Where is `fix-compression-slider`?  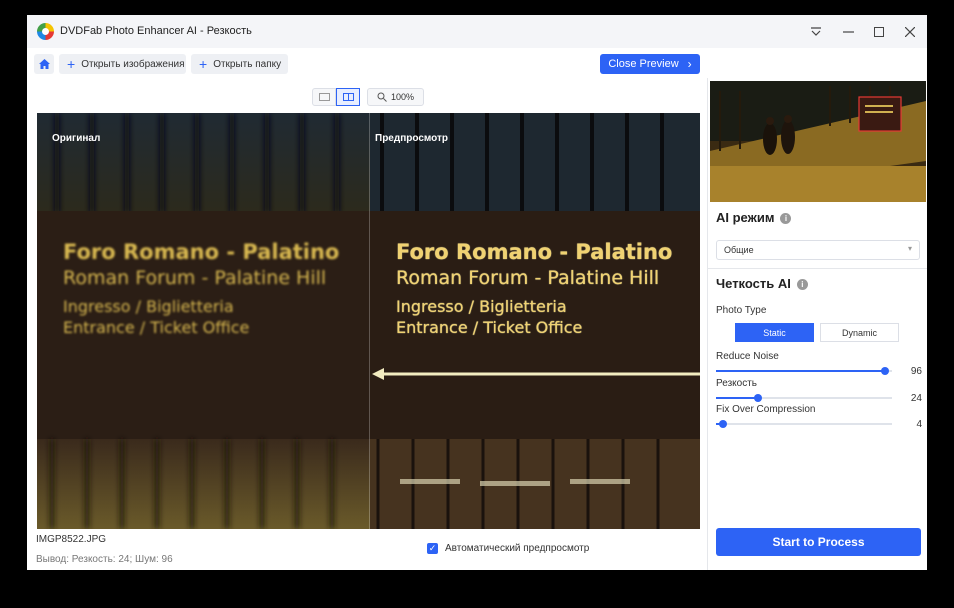
fix-compression-slider is located at coordinates (804, 424).